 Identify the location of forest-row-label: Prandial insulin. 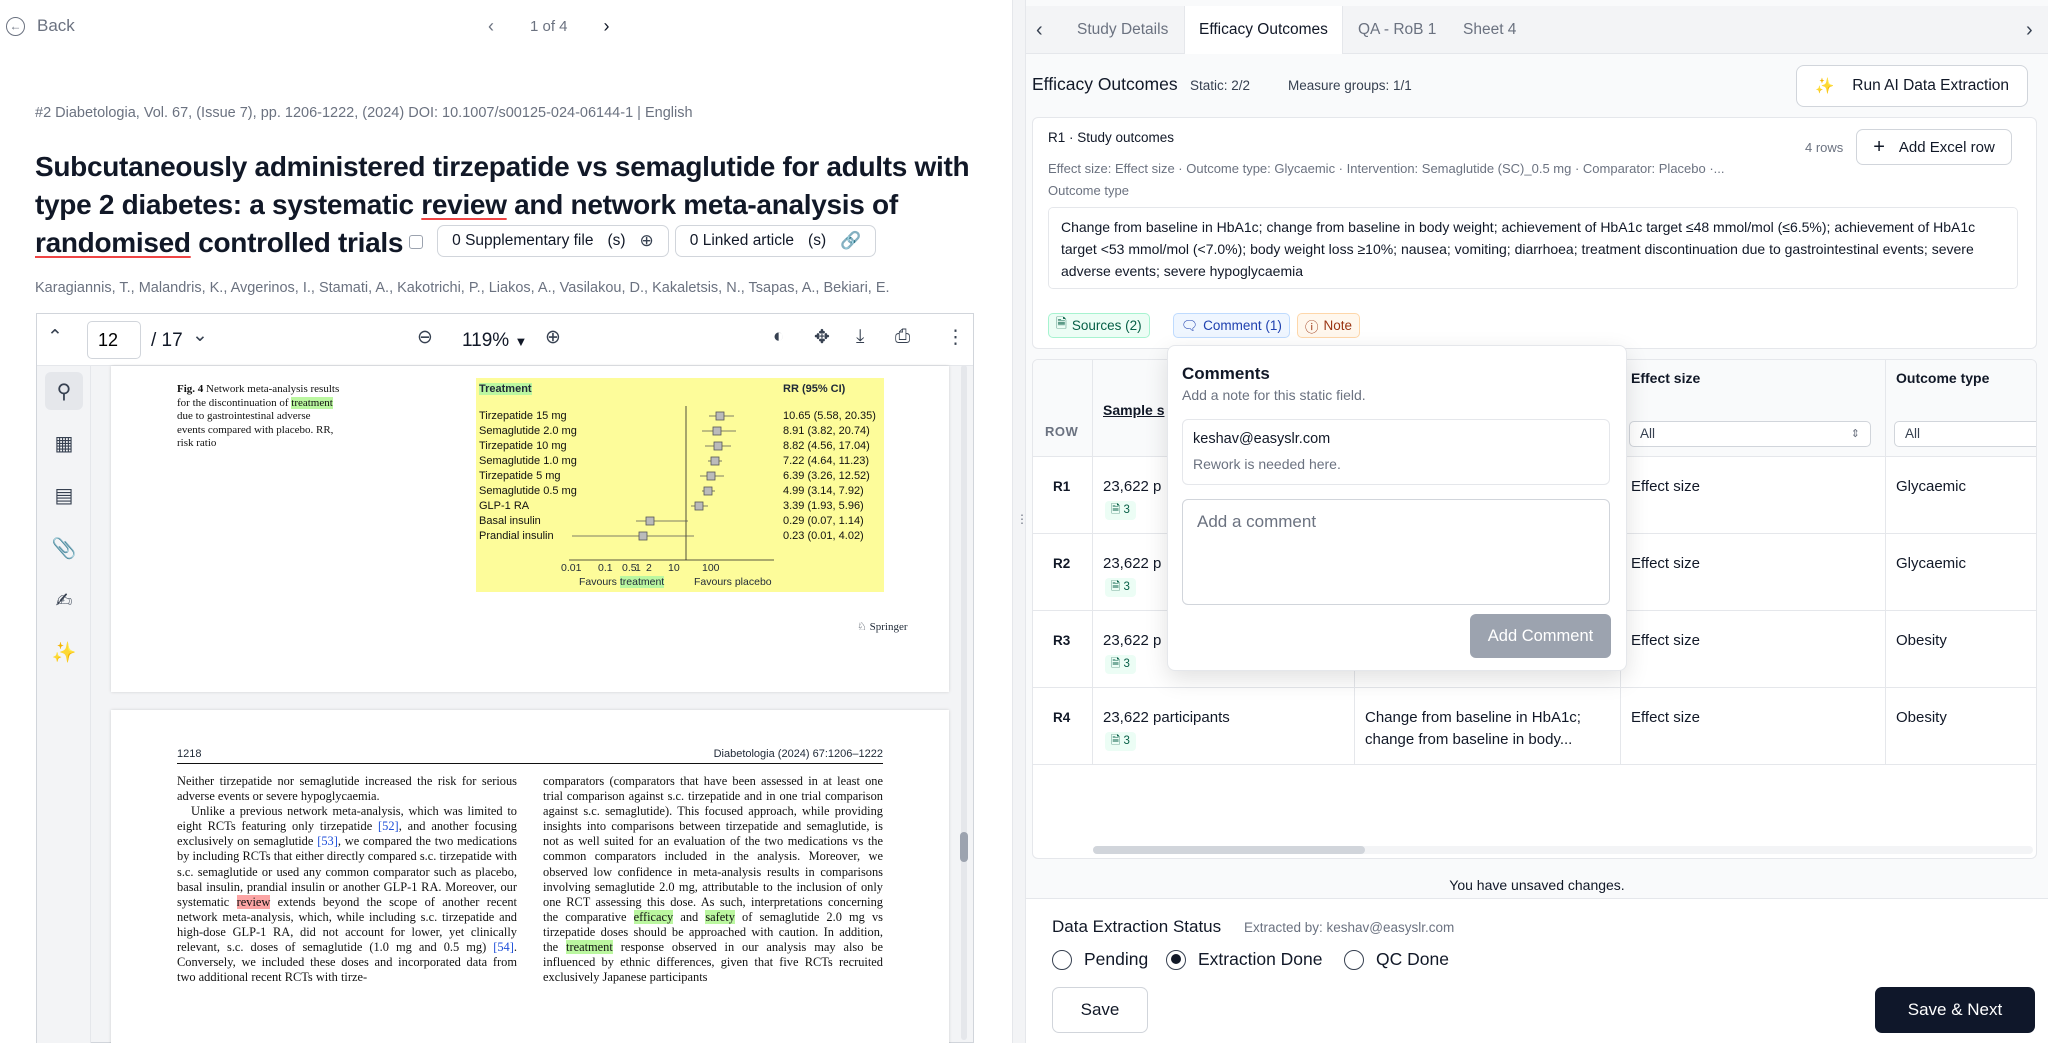
(516, 536).